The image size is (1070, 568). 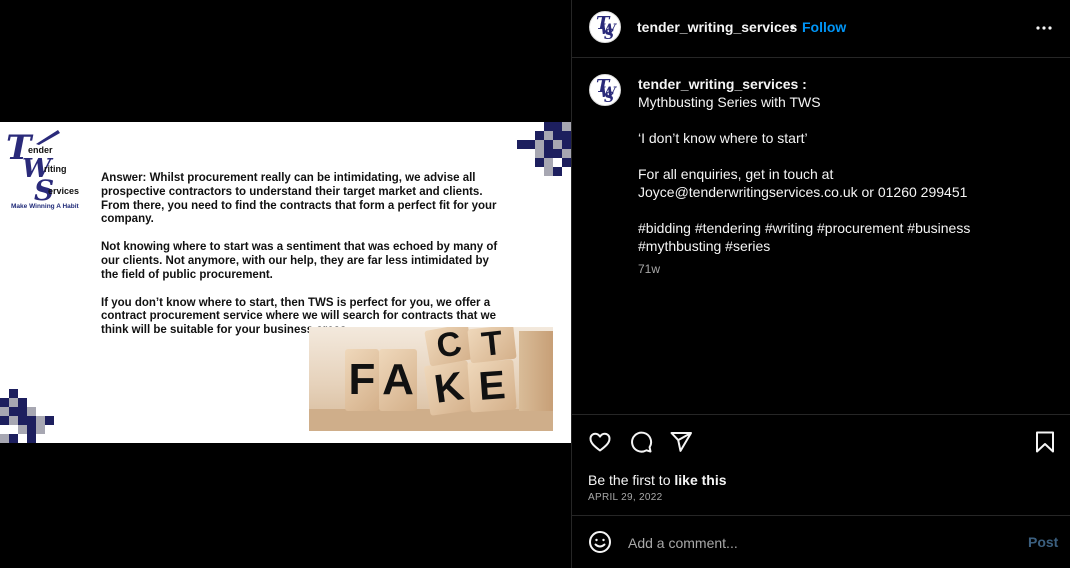 What do you see at coordinates (45, 206) in the screenshot?
I see `logo-tagline: Make Winning A Habit` at bounding box center [45, 206].